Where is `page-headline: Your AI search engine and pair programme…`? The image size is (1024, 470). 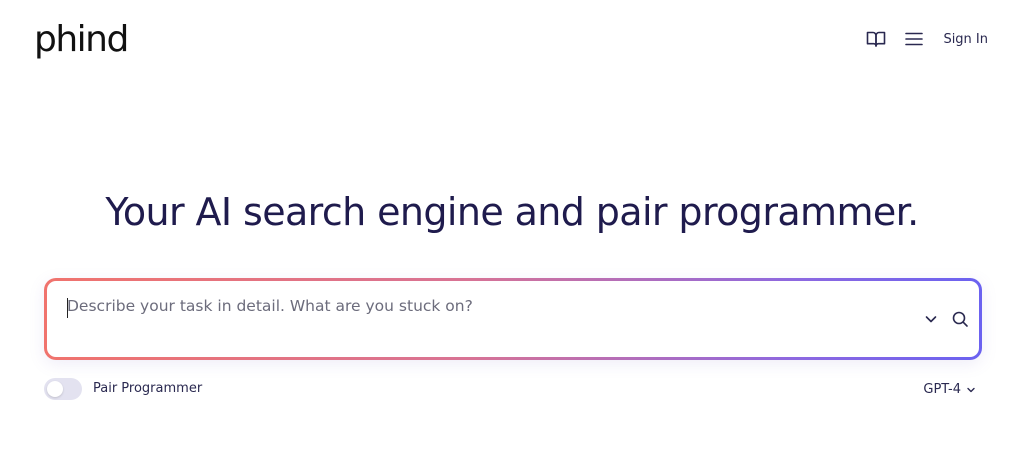 page-headline: Your AI search engine and pair programme… is located at coordinates (512, 212).